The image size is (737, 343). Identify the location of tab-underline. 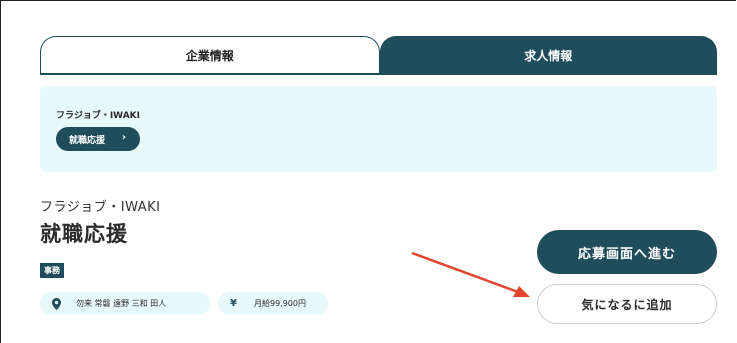
(378, 74).